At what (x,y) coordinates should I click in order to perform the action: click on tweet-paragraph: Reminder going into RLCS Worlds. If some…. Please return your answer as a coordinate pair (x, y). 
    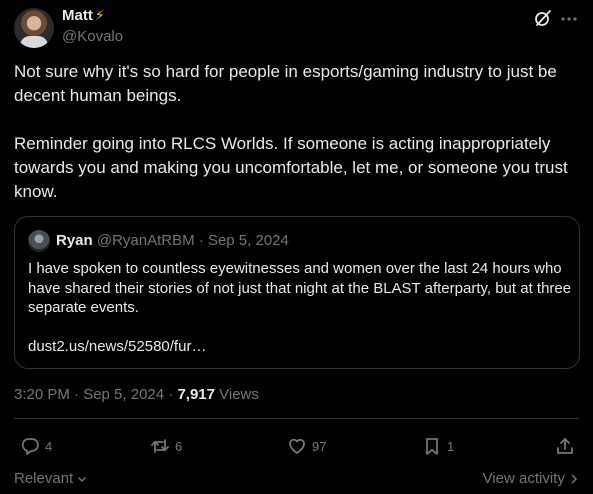
    Looking at the image, I should click on (291, 167).